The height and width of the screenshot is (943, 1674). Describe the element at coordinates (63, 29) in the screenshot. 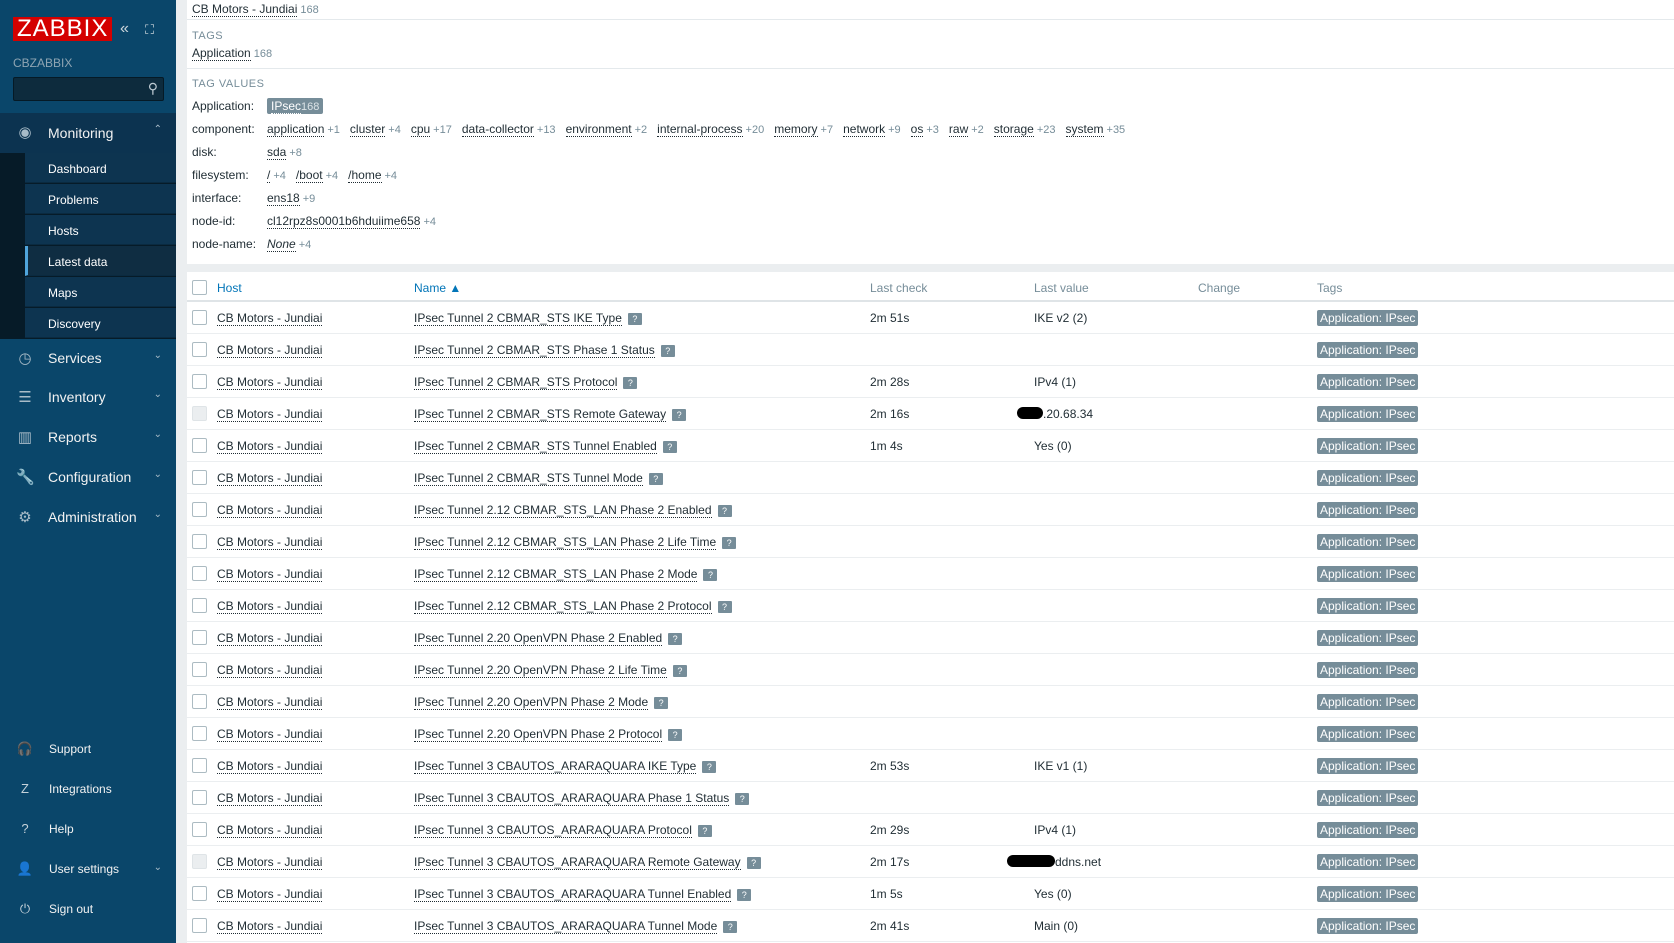

I see `zabbix-logo: ZABBIX` at that location.